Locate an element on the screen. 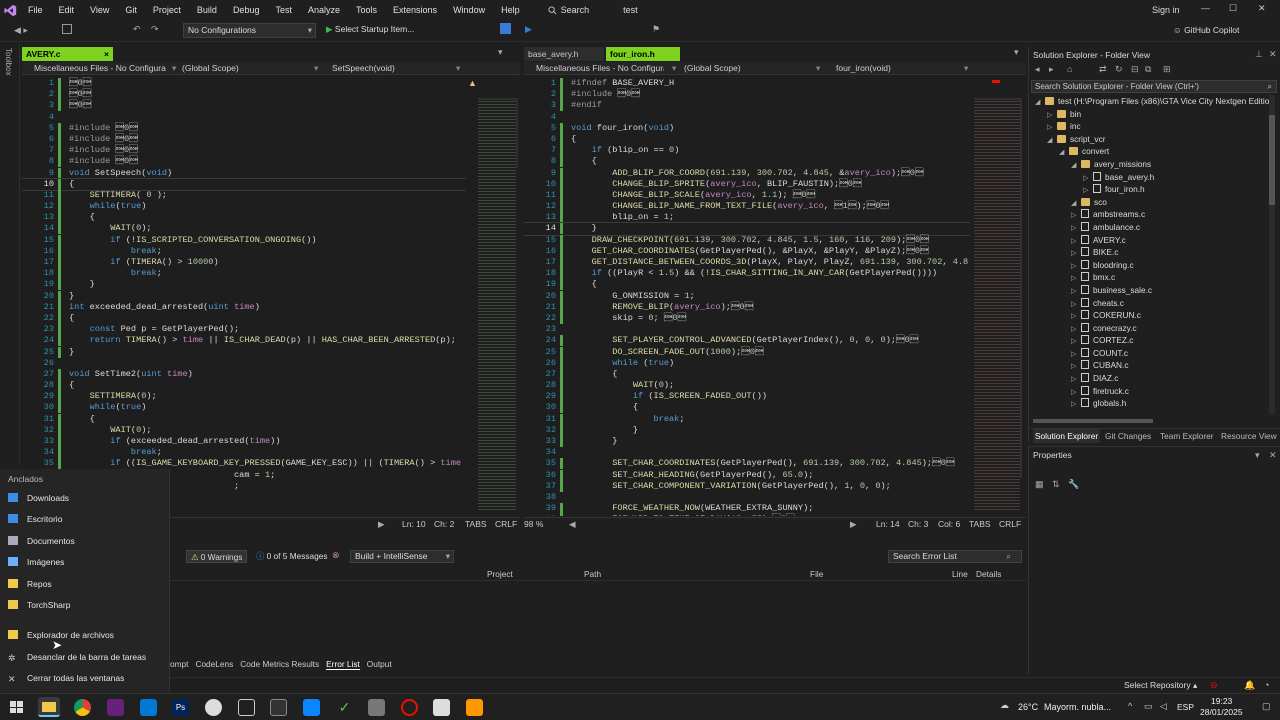  jumplist-pinned-item: Escritorio is located at coordinates (35, 519).